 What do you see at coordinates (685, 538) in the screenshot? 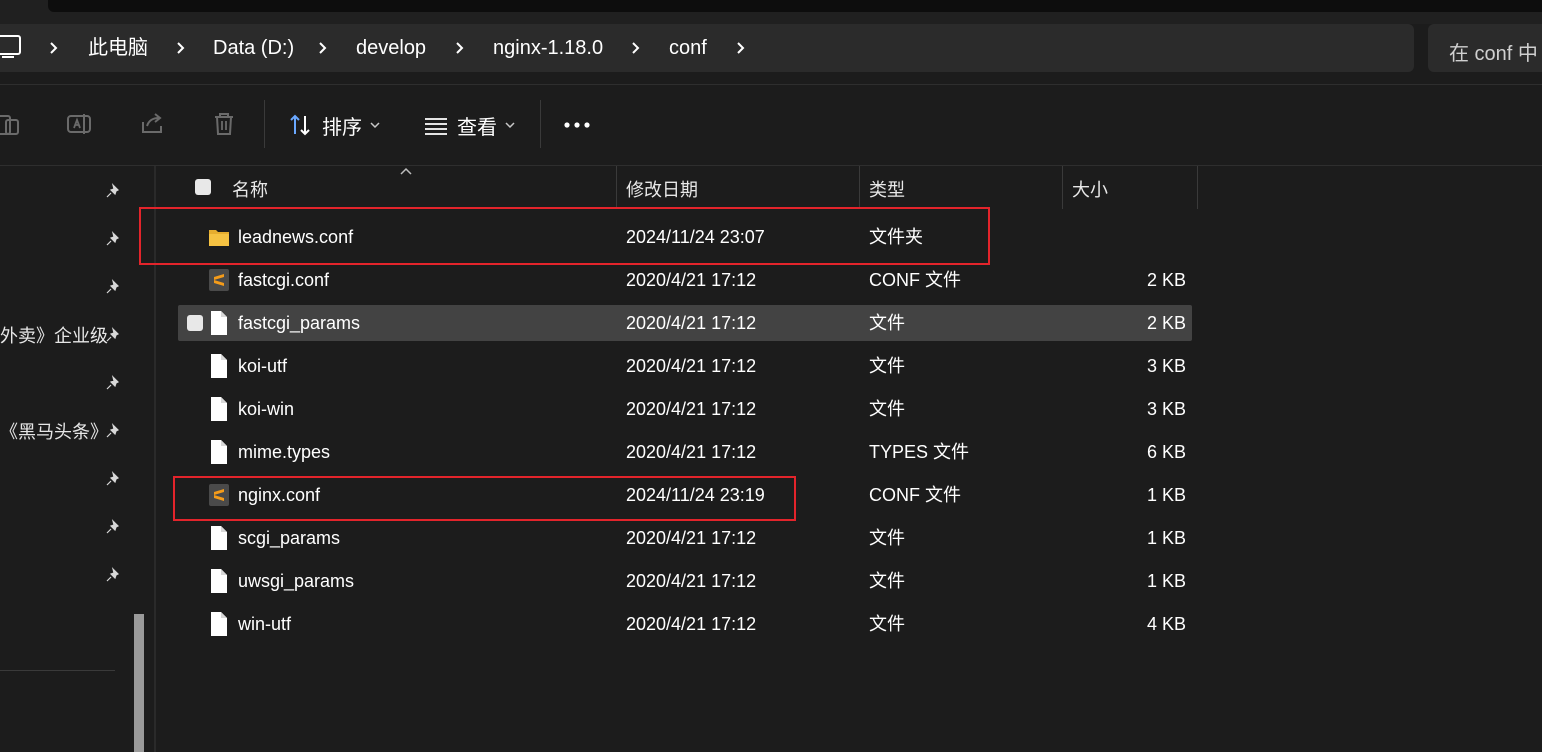
I see `file-row: scgi_params 2020/4/21 17:12 文件 1 KB` at bounding box center [685, 538].